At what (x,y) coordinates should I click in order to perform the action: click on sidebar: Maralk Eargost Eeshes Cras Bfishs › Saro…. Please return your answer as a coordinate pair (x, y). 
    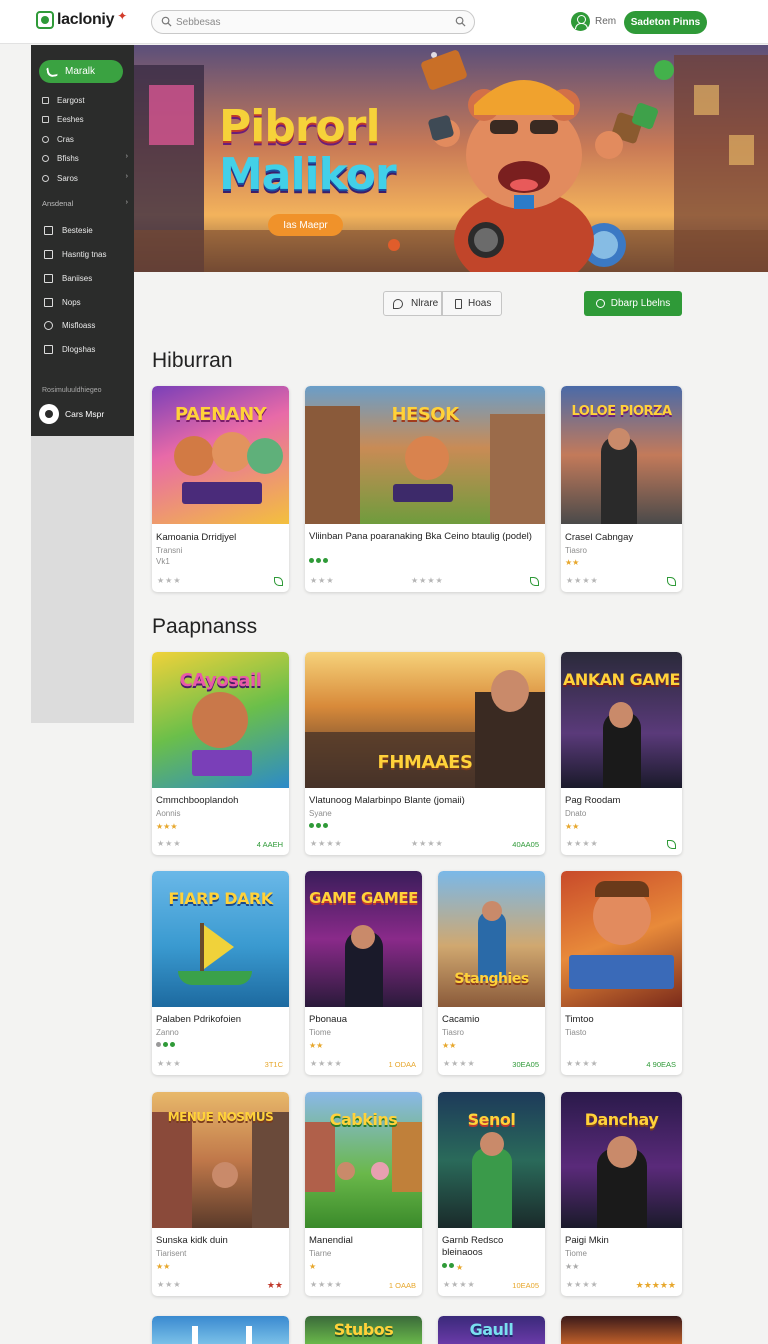
    Looking at the image, I should click on (82, 240).